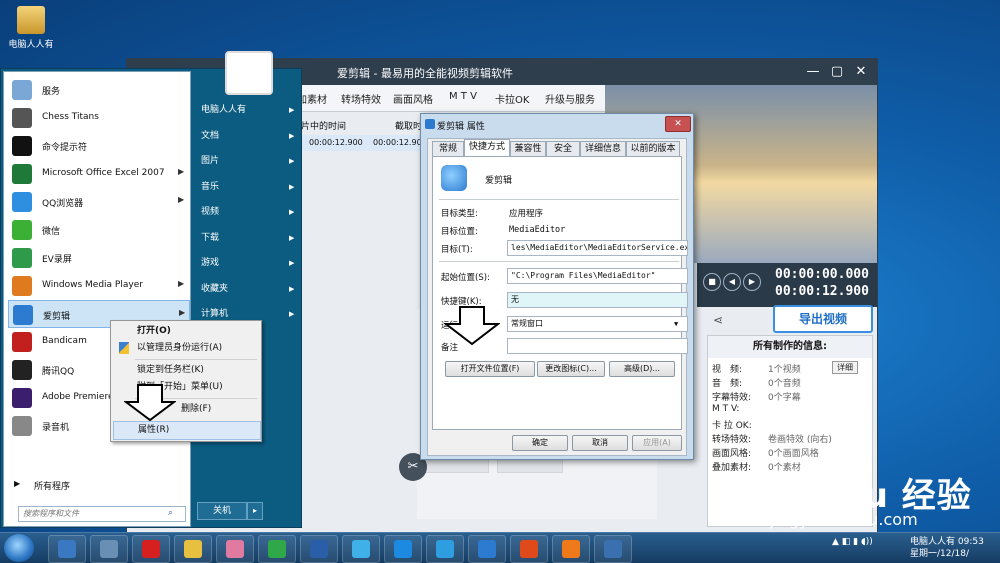 This screenshot has height=563, width=1000. Describe the element at coordinates (563, 149) in the screenshot. I see `tab-security: 安全` at that location.